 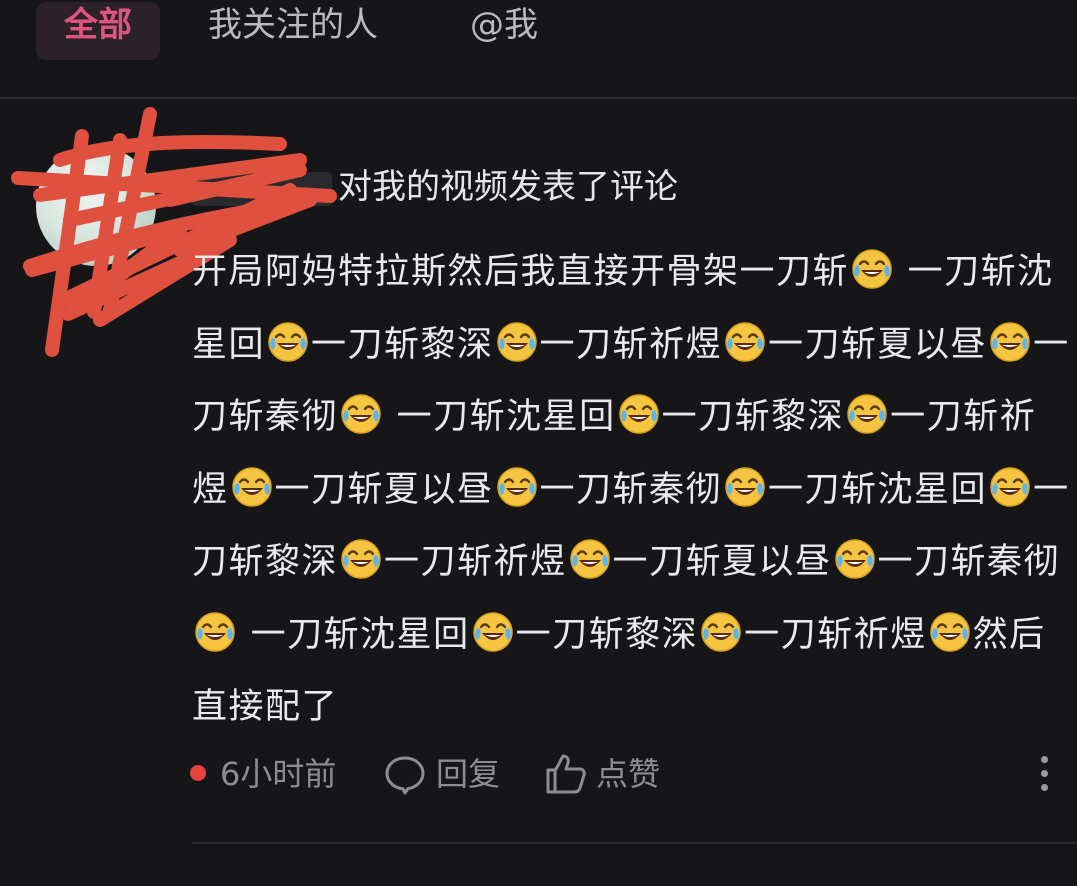 I want to click on like-label: 点赞, so click(x=628, y=774).